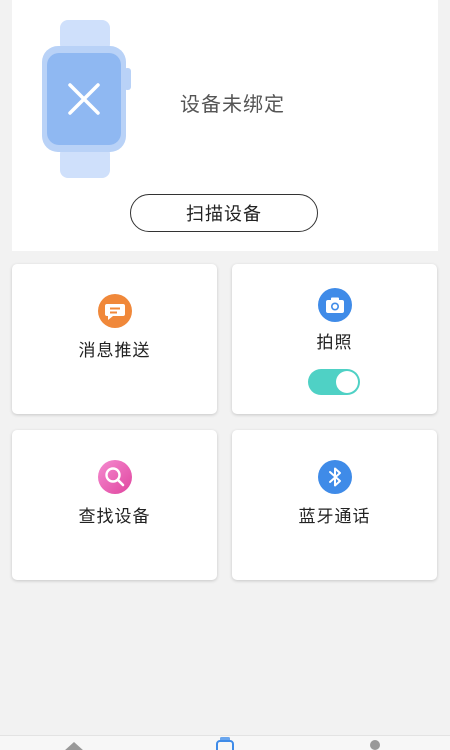 The image size is (450, 750). I want to click on bluetooth-call-label: 蓝牙通话, so click(334, 517).